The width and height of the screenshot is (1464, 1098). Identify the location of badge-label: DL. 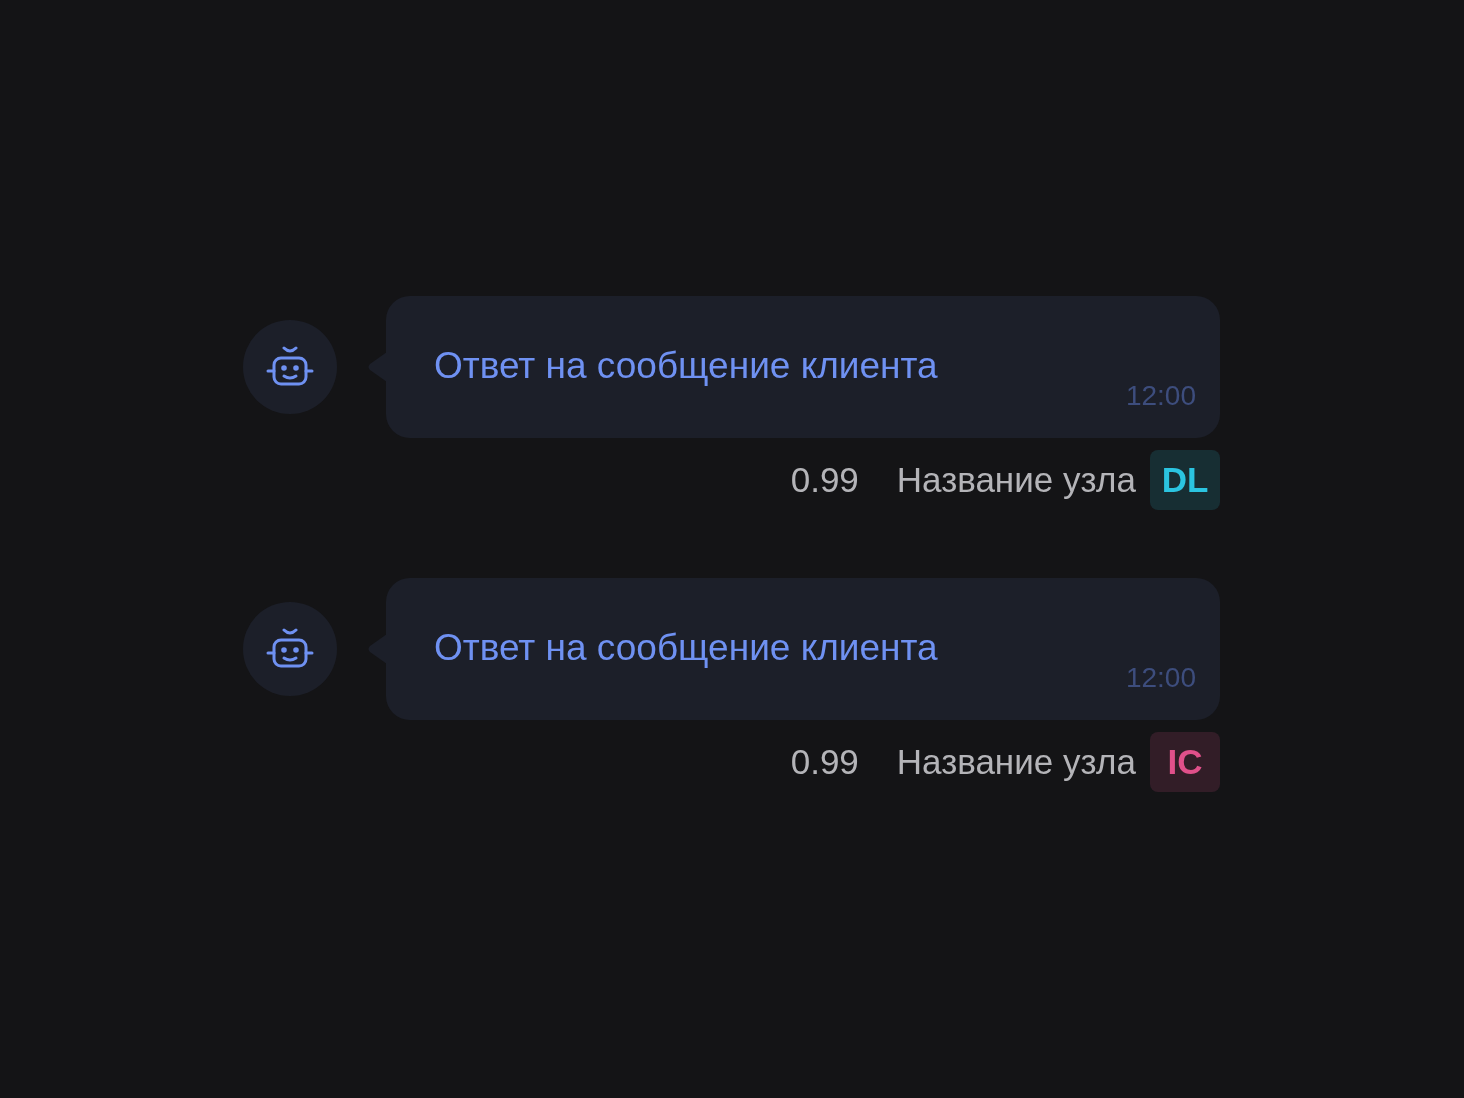
(1185, 480).